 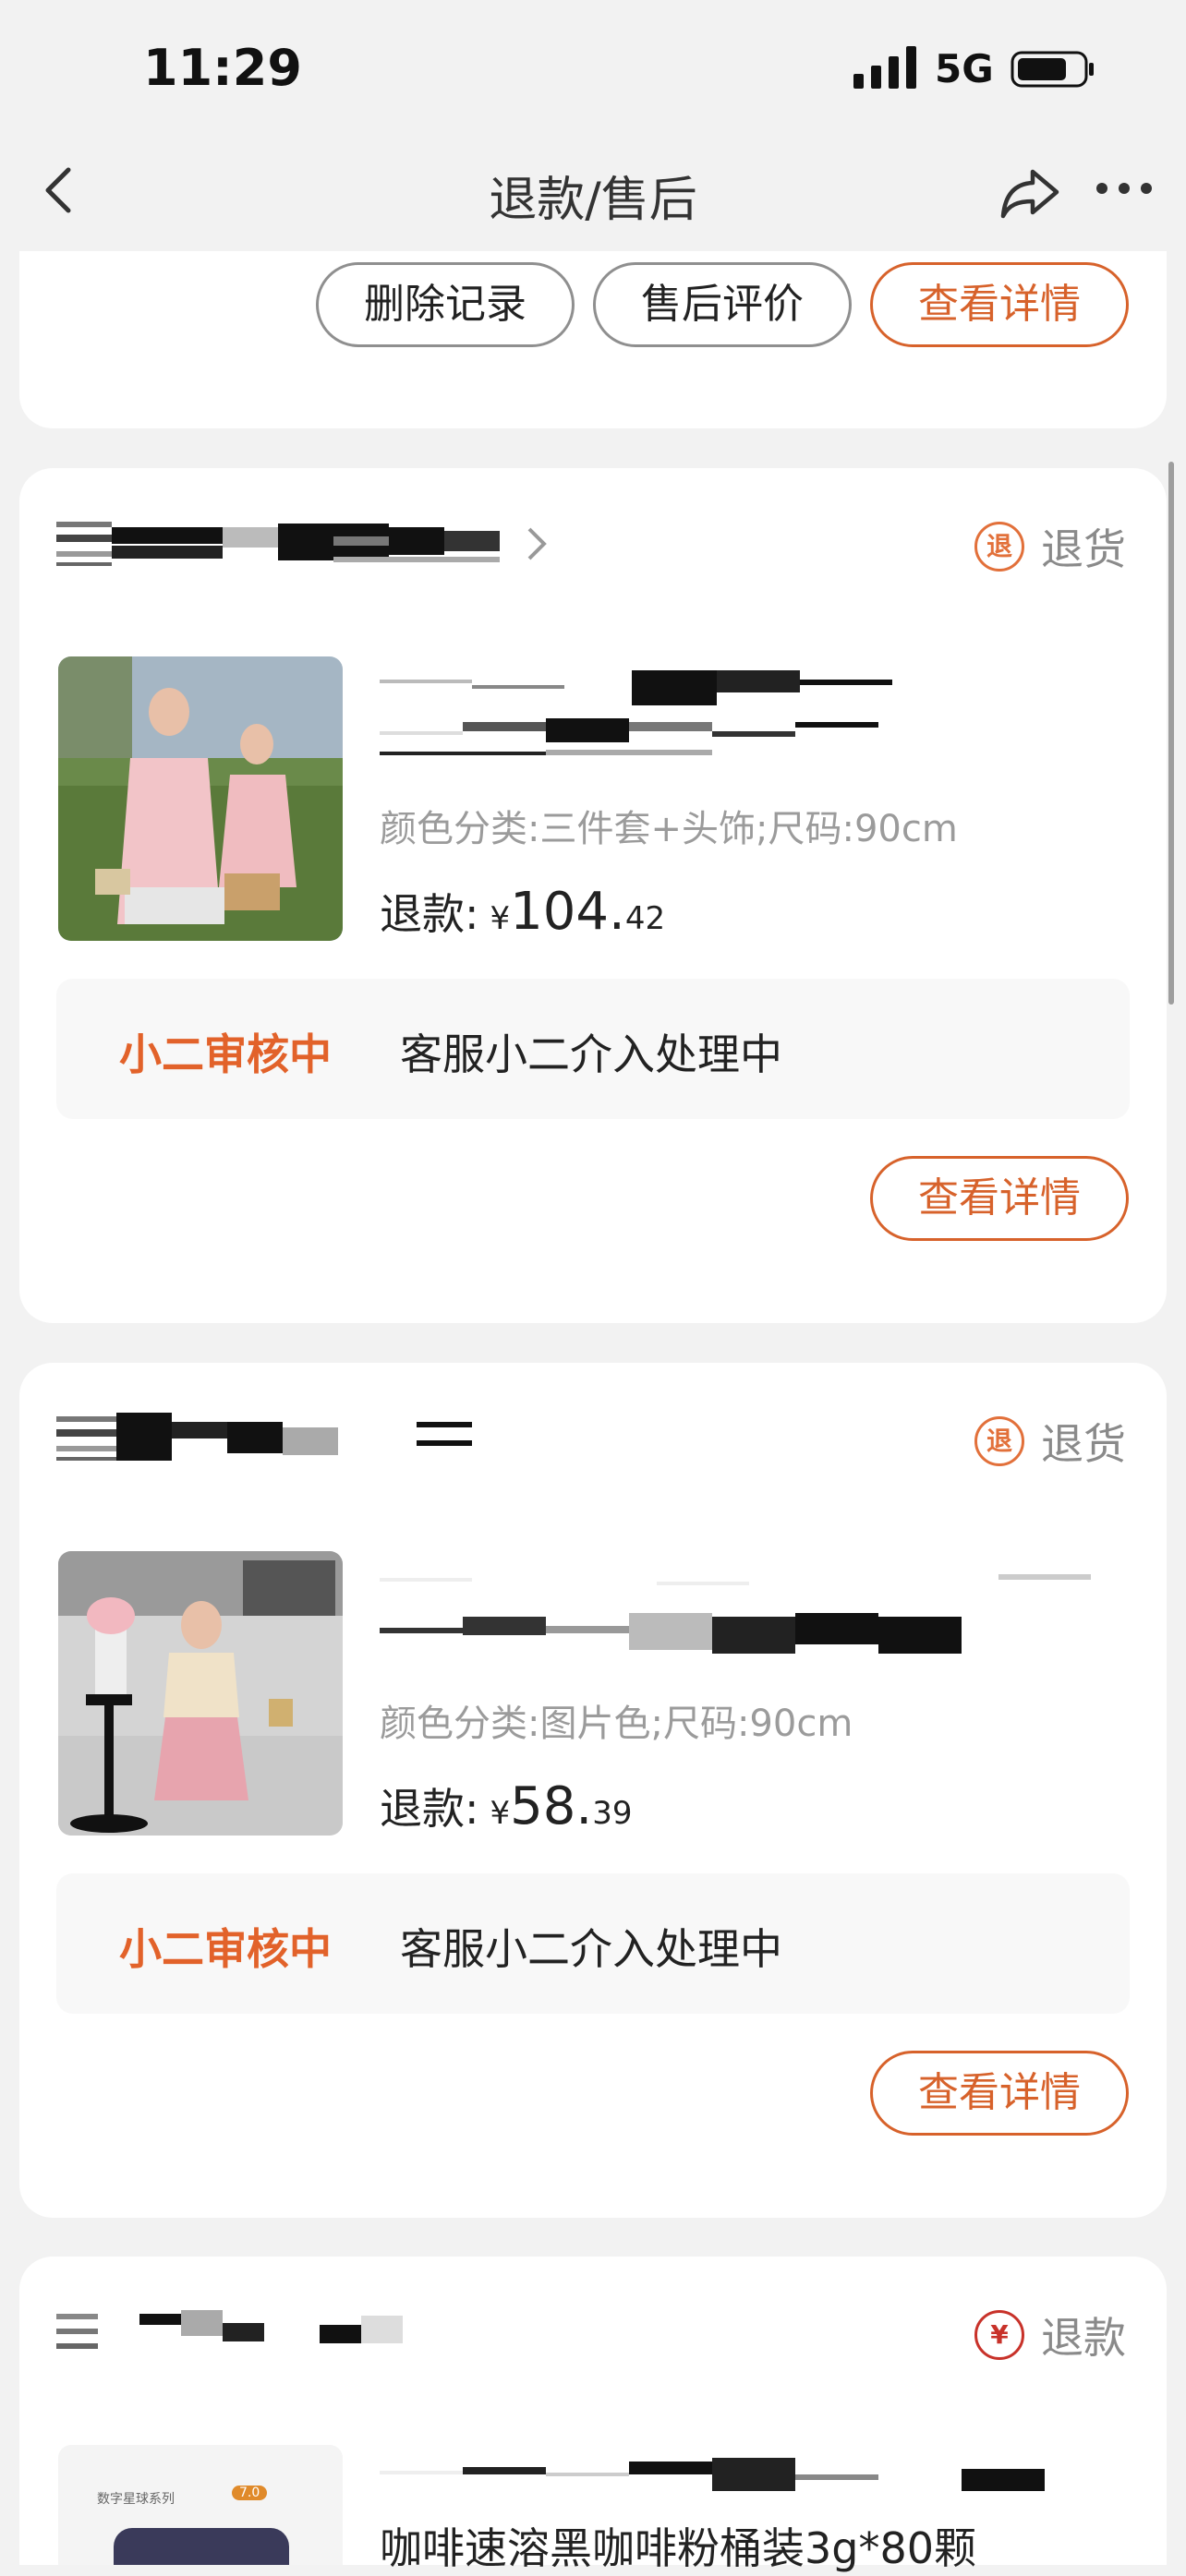 I want to click on order-card-top: 删除记录 售后评价 查看详情, so click(x=593, y=339).